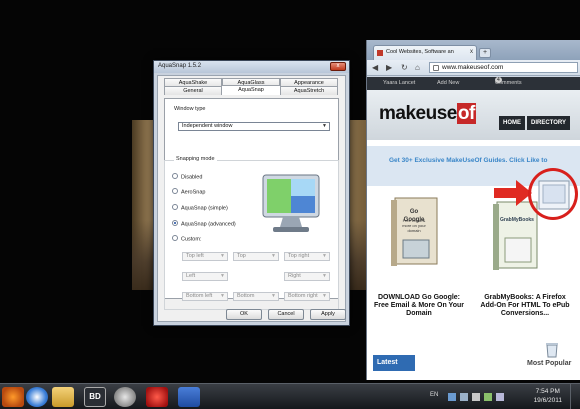 Image resolution: width=580 pixels, height=409 pixels. I want to click on select-value: Top, so click(241, 256).